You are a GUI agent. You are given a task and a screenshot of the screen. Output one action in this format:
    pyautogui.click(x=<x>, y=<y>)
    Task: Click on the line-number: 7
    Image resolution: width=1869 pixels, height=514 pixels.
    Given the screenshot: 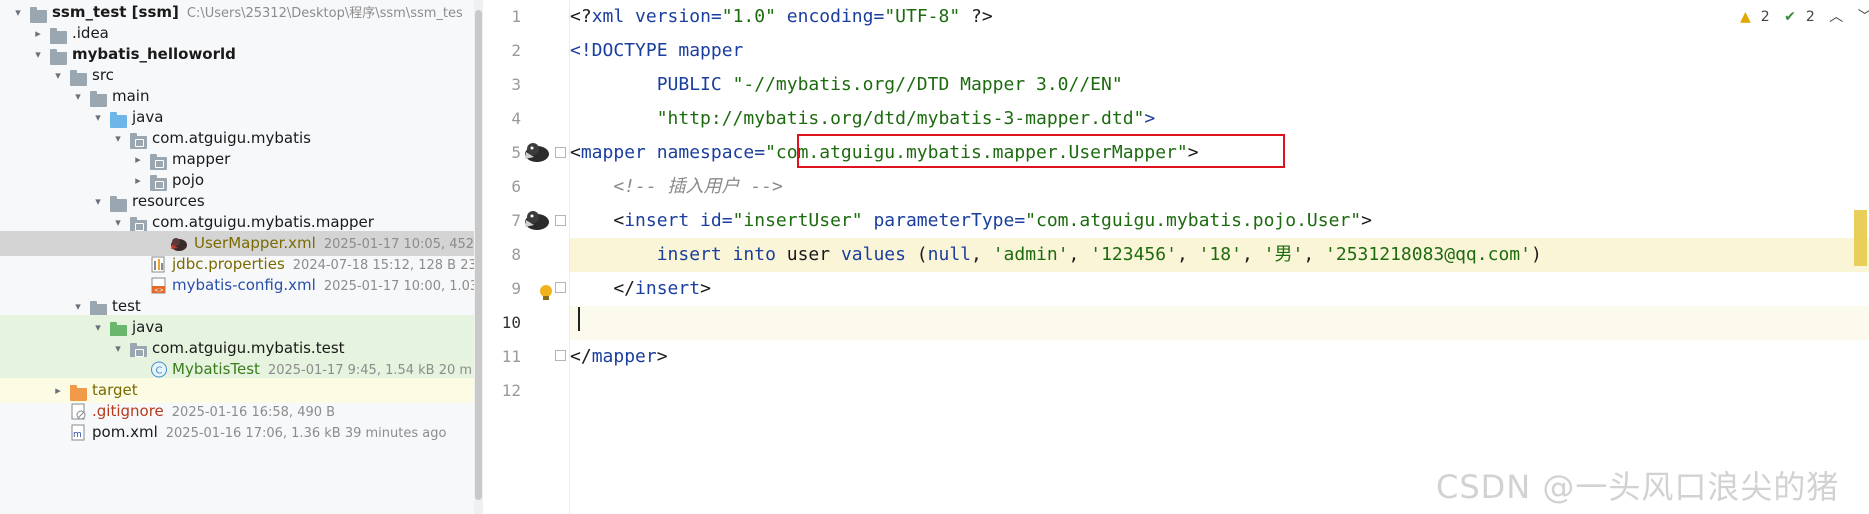 What is the action you would take?
    pyautogui.click(x=516, y=220)
    